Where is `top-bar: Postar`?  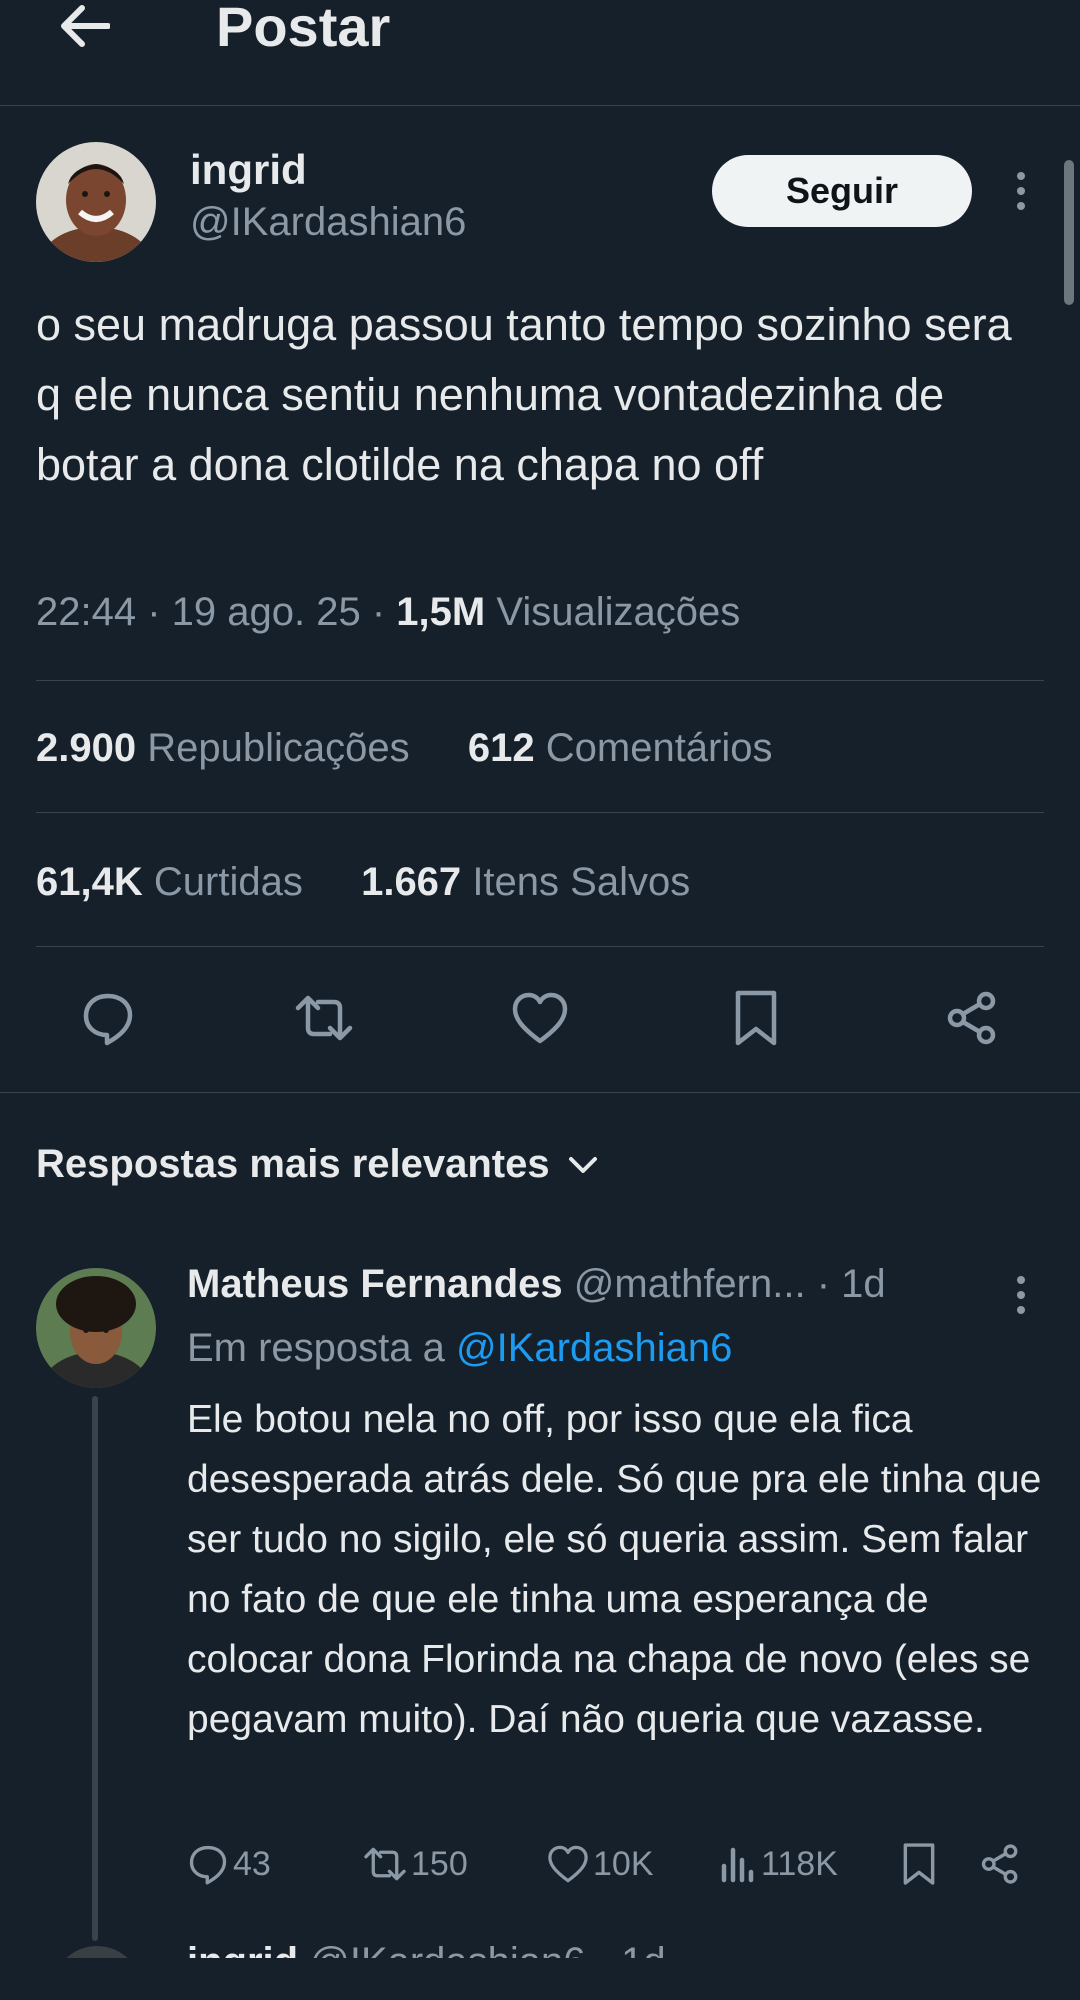
top-bar: Postar is located at coordinates (540, 53).